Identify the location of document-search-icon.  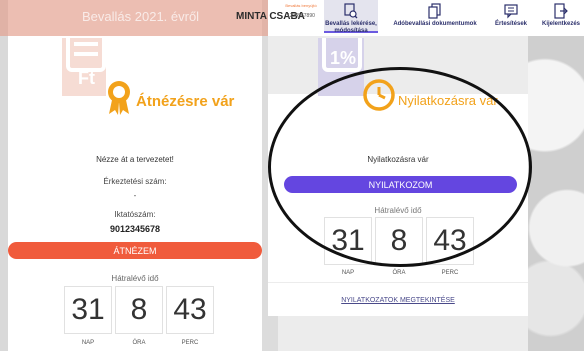
(351, 11).